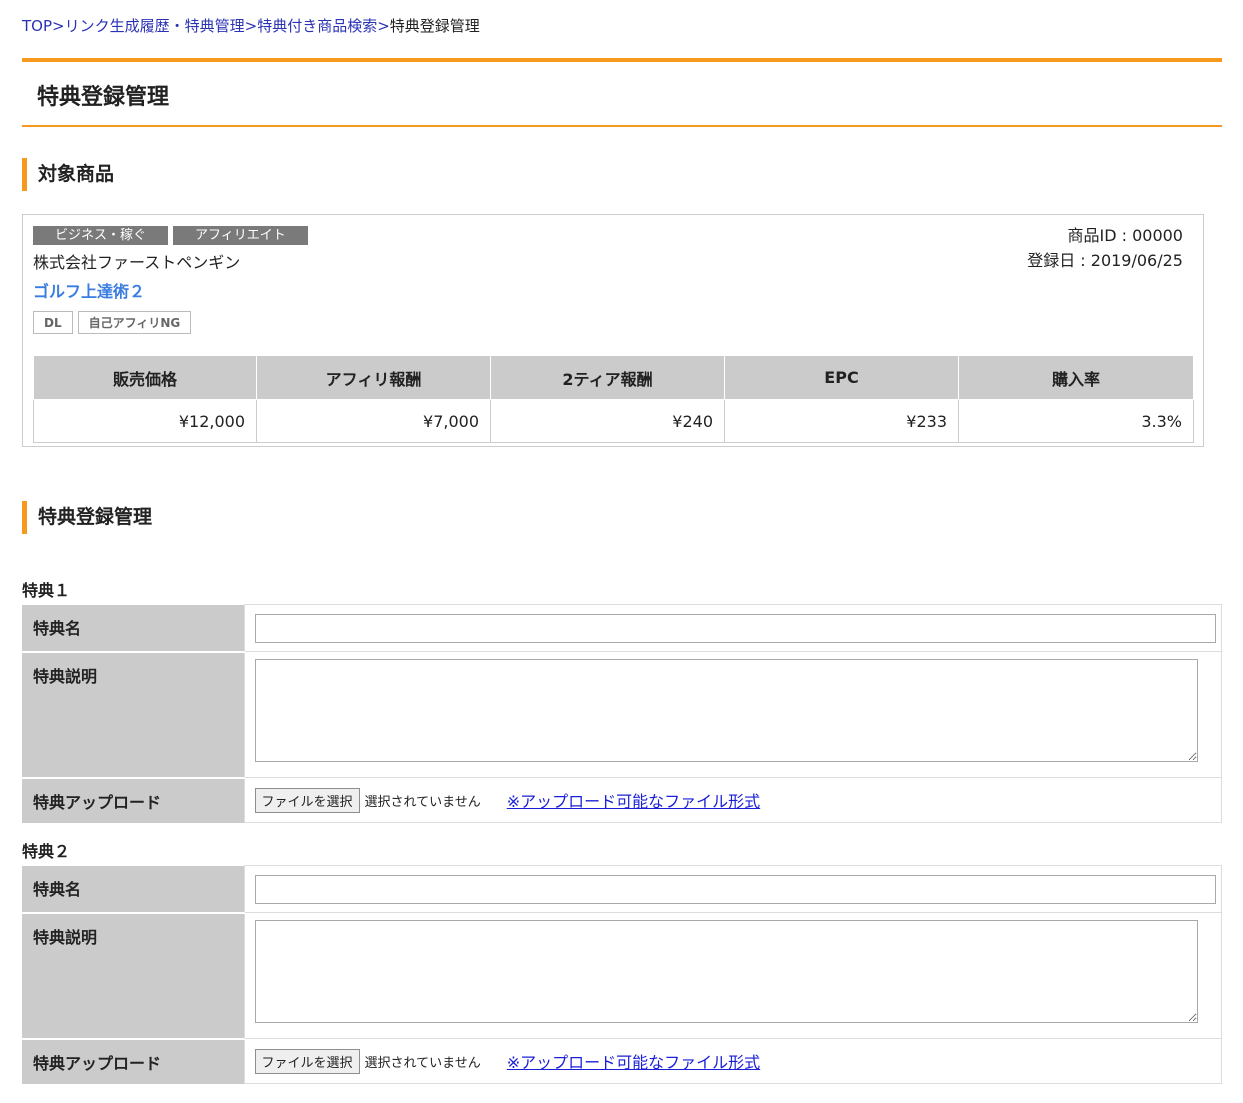 The height and width of the screenshot is (1103, 1243). I want to click on bonus-label: 特典２, so click(46, 851).